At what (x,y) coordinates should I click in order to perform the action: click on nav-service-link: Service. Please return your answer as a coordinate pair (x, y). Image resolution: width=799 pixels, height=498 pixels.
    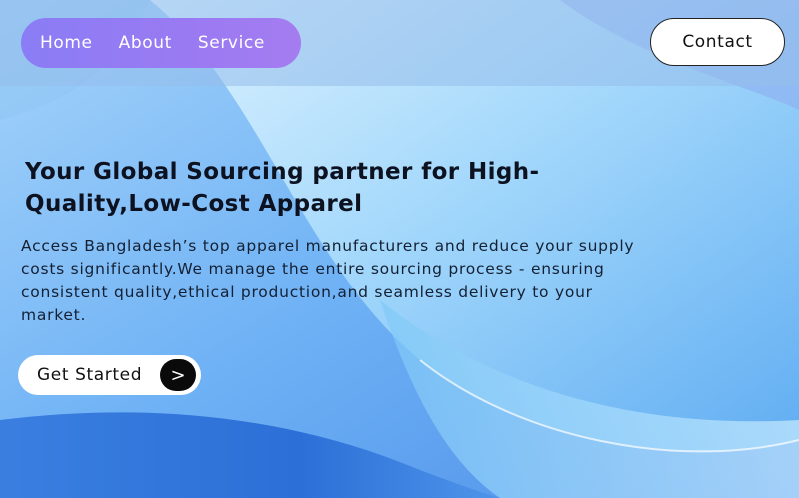
    Looking at the image, I should click on (231, 43).